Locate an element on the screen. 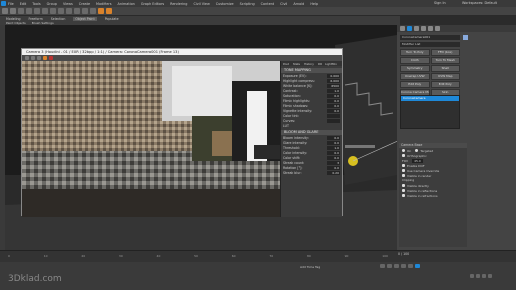  tone_mapping-value-field: 6500 is located at coordinates (333, 85).